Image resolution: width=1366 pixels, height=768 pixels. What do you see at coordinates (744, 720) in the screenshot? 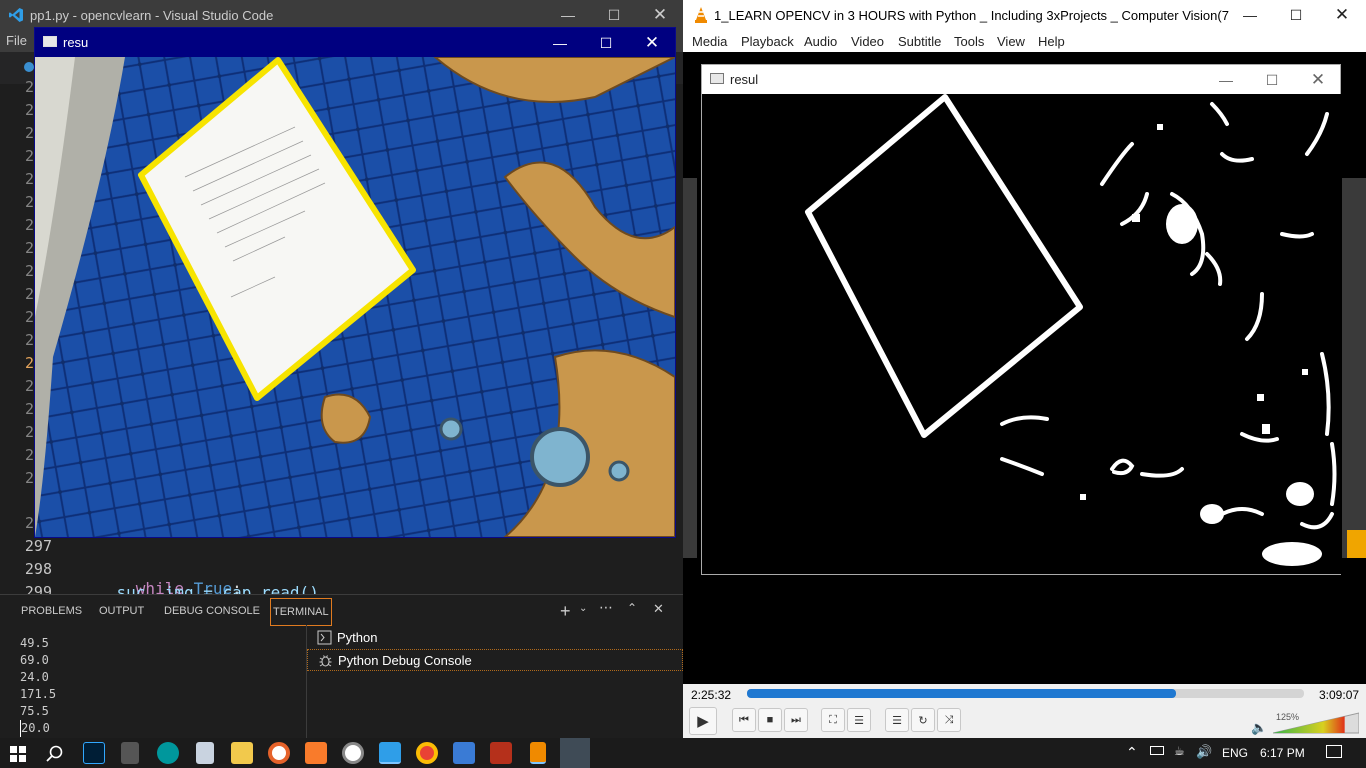
I see `previous-button: ⏮` at bounding box center [744, 720].